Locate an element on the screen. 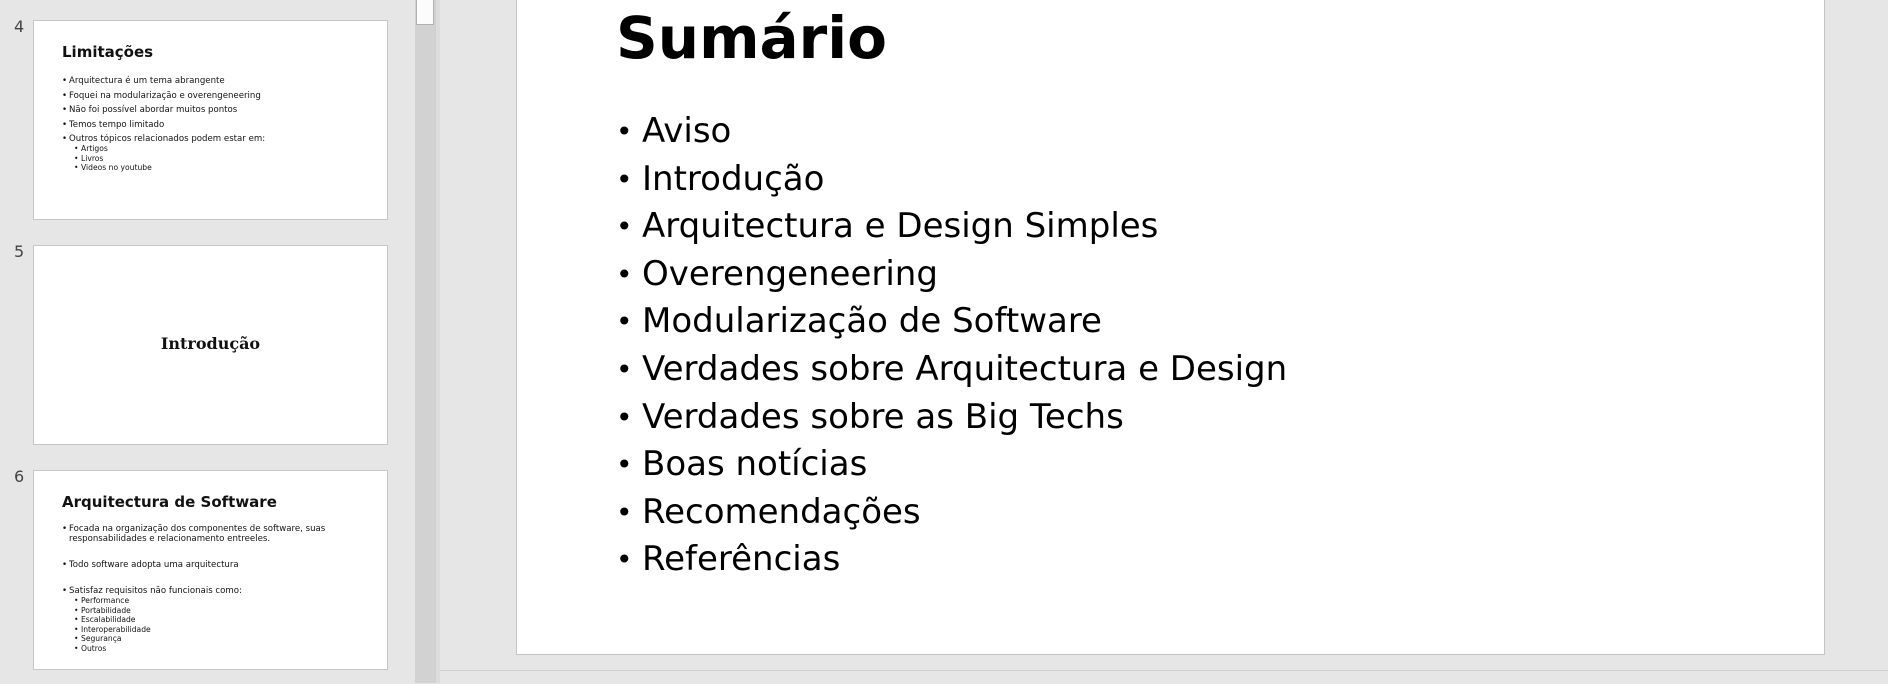 This screenshot has width=1888, height=684. scrollbar-thumb is located at coordinates (425, 12).